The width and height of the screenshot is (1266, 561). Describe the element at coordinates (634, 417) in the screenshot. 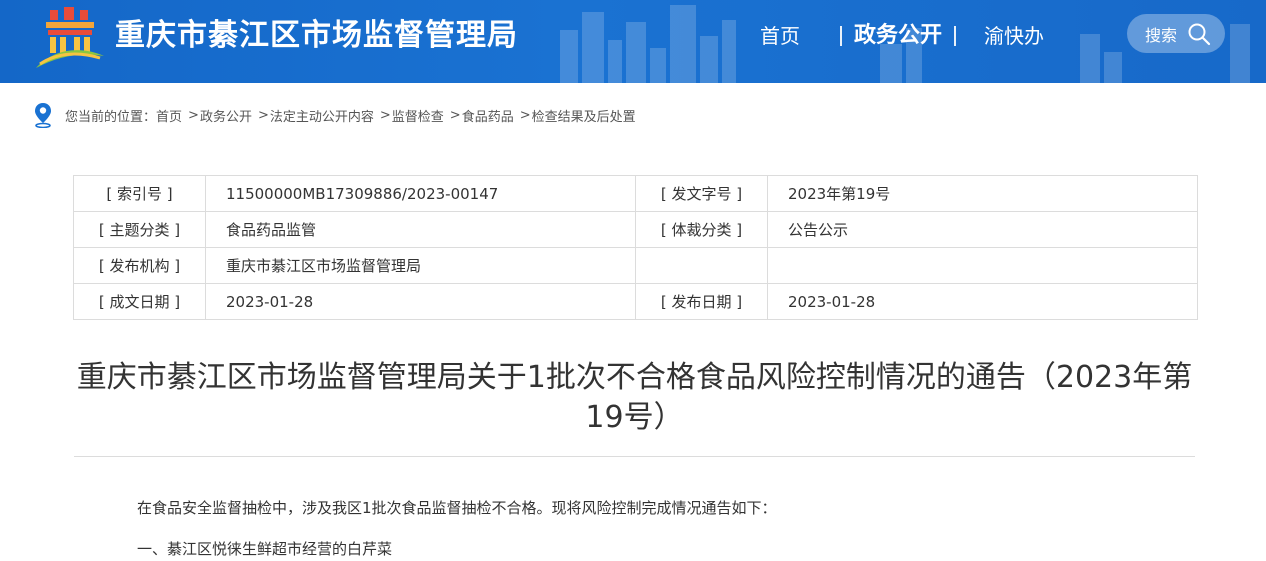

I see `article-title-line: 19号）` at that location.